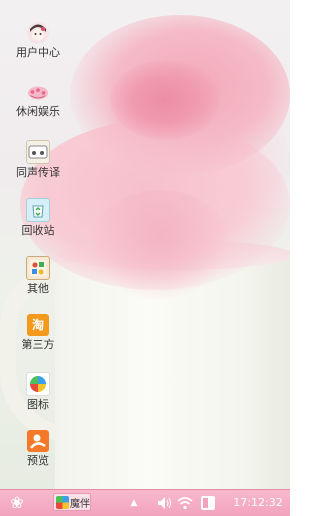 The height and width of the screenshot is (516, 320). What do you see at coordinates (38, 152) in the screenshot?
I see `translation-icon` at bounding box center [38, 152].